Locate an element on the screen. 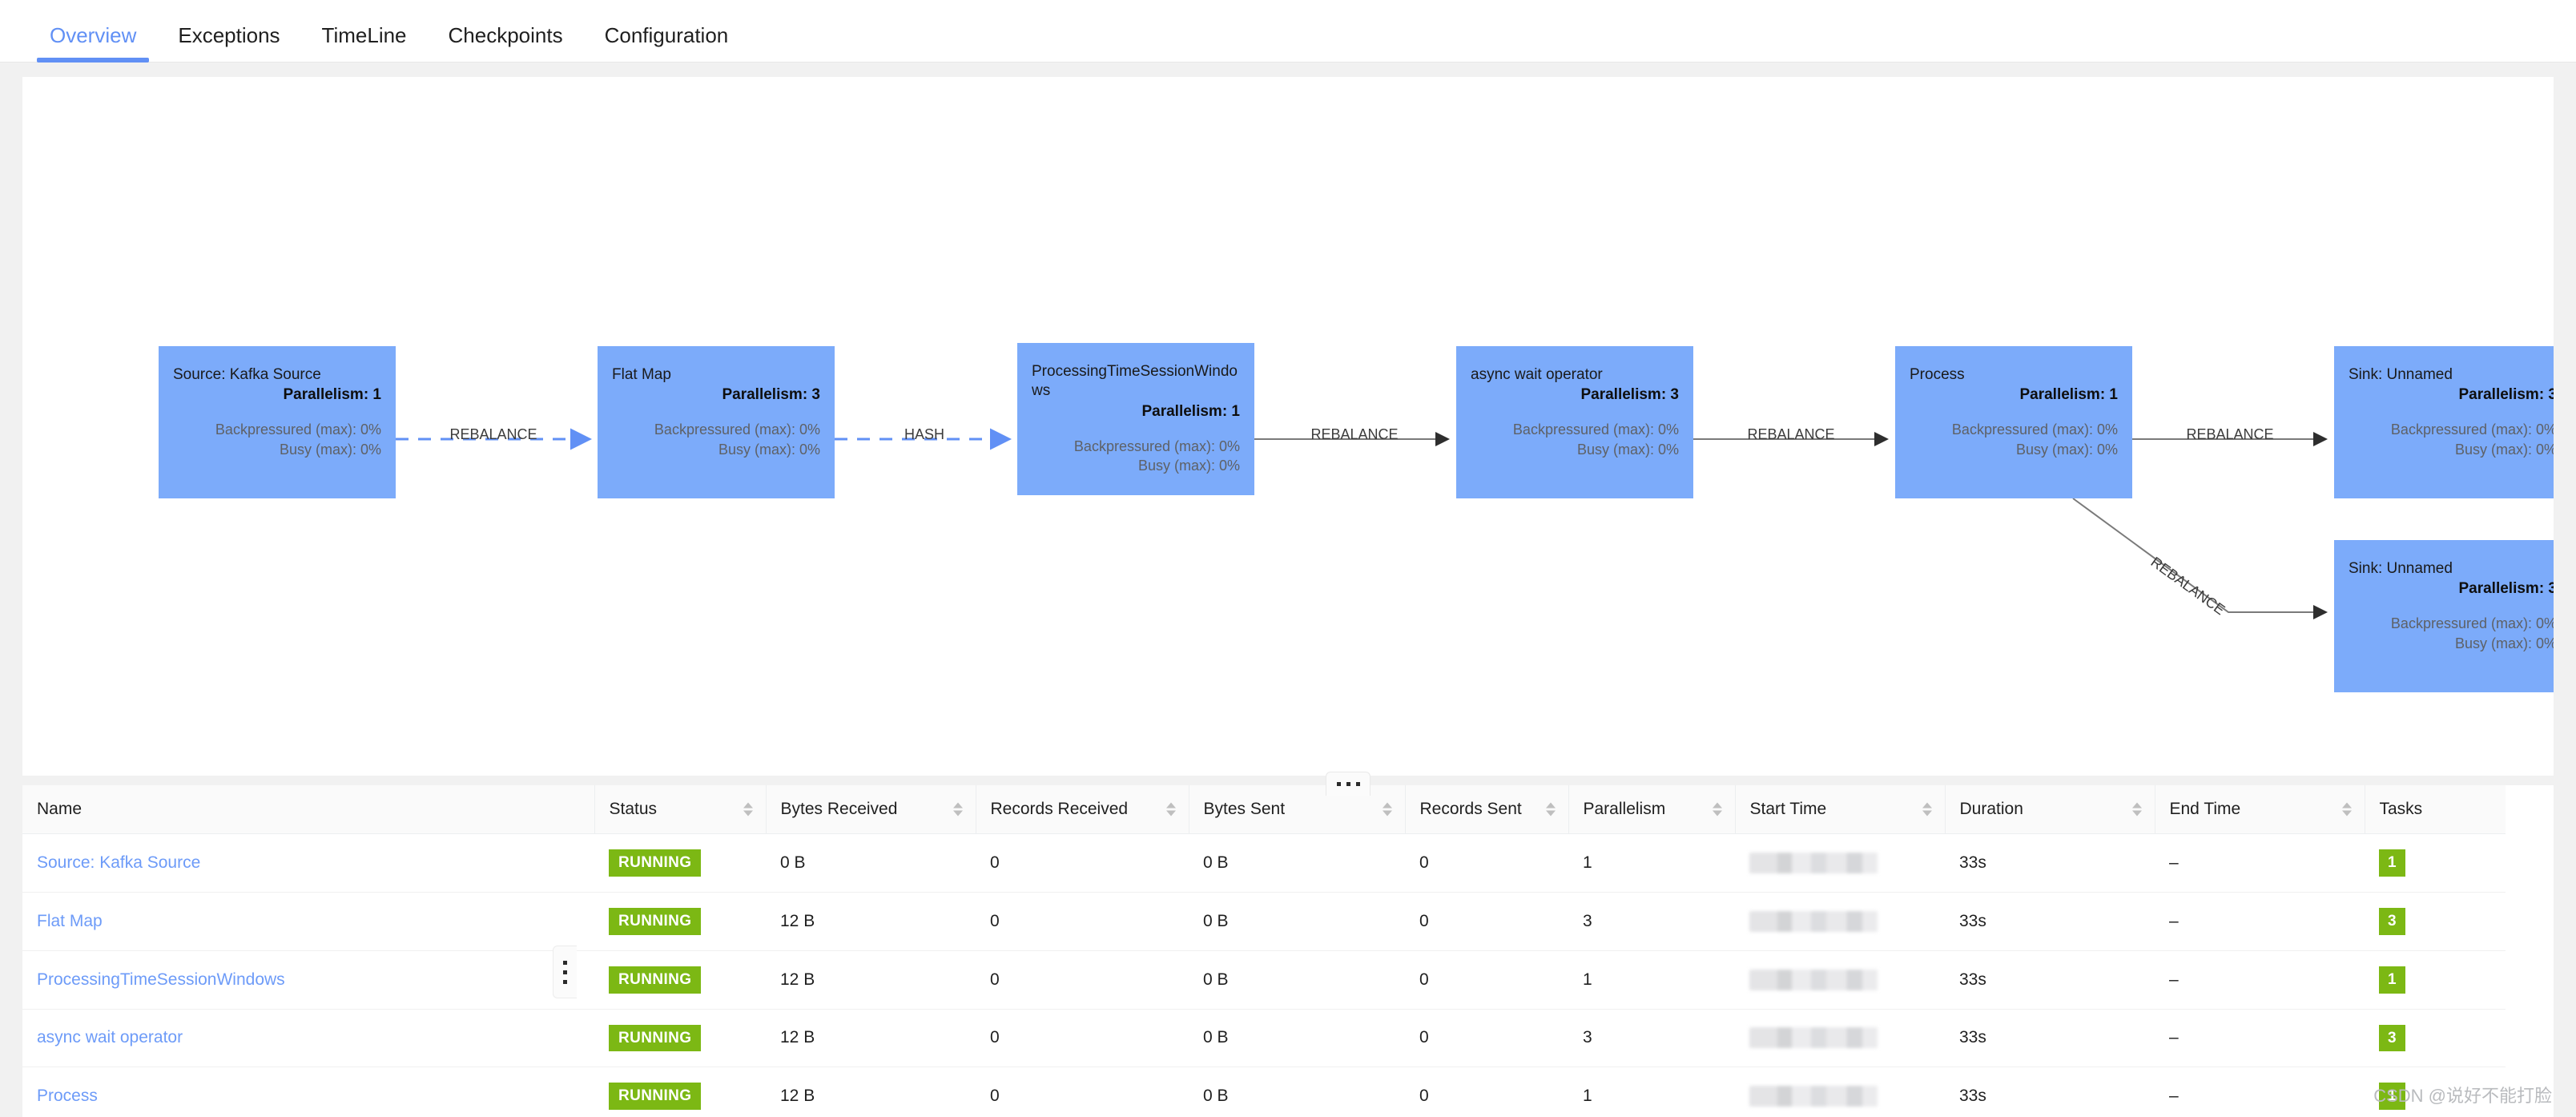  cell-name: Source: Kafka Source is located at coordinates (308, 863).